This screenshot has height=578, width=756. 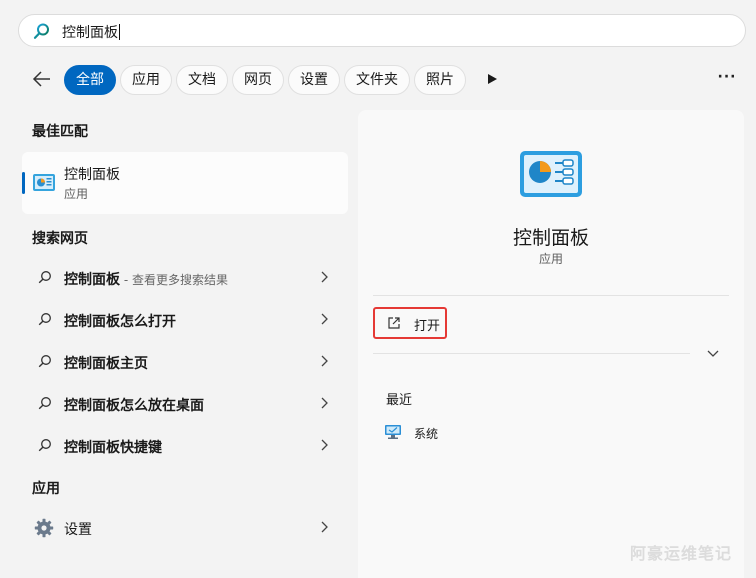 I want to click on search-input: 控制面板, so click(x=91, y=32).